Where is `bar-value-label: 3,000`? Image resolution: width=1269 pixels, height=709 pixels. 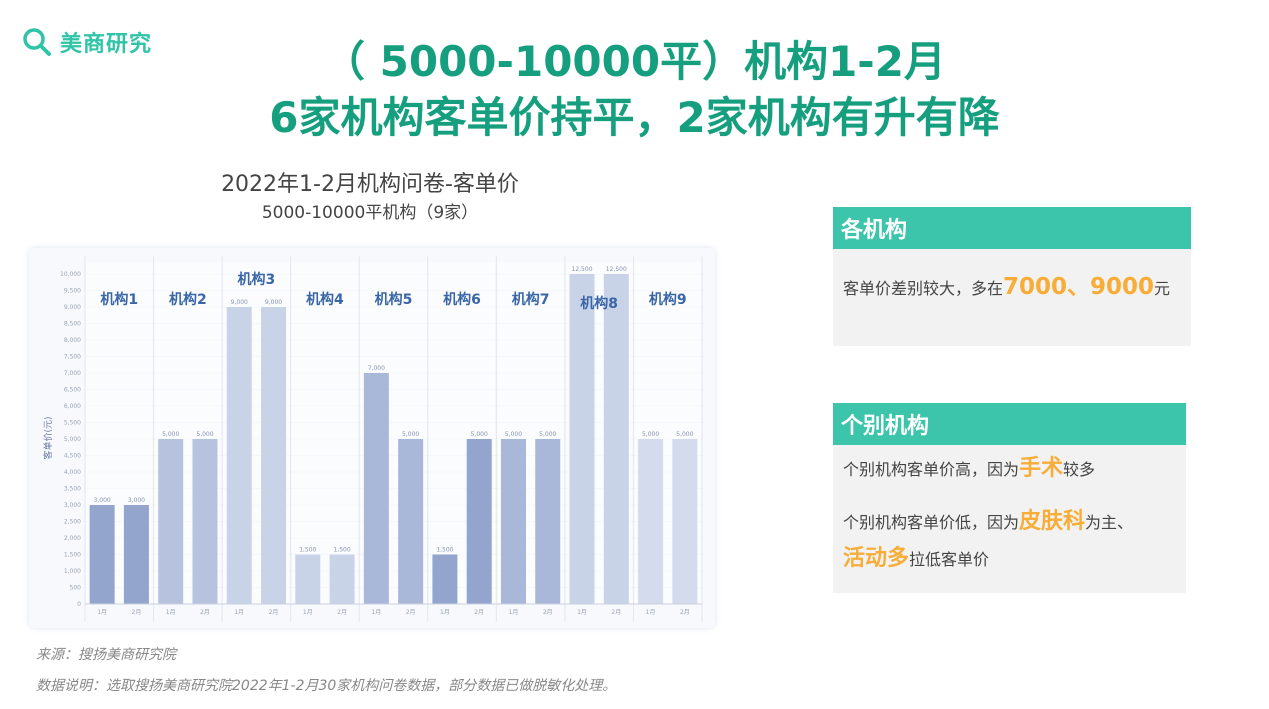
bar-value-label: 3,000 is located at coordinates (136, 500).